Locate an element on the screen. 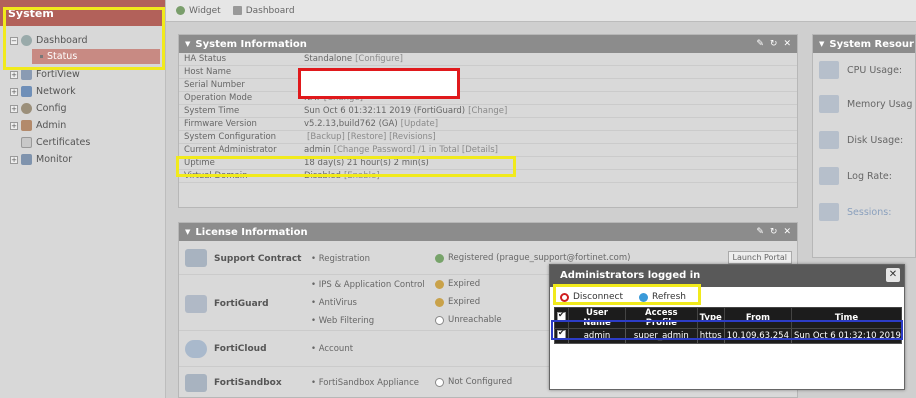 The image size is (916, 398). dashboard-icon is located at coordinates (26, 40).